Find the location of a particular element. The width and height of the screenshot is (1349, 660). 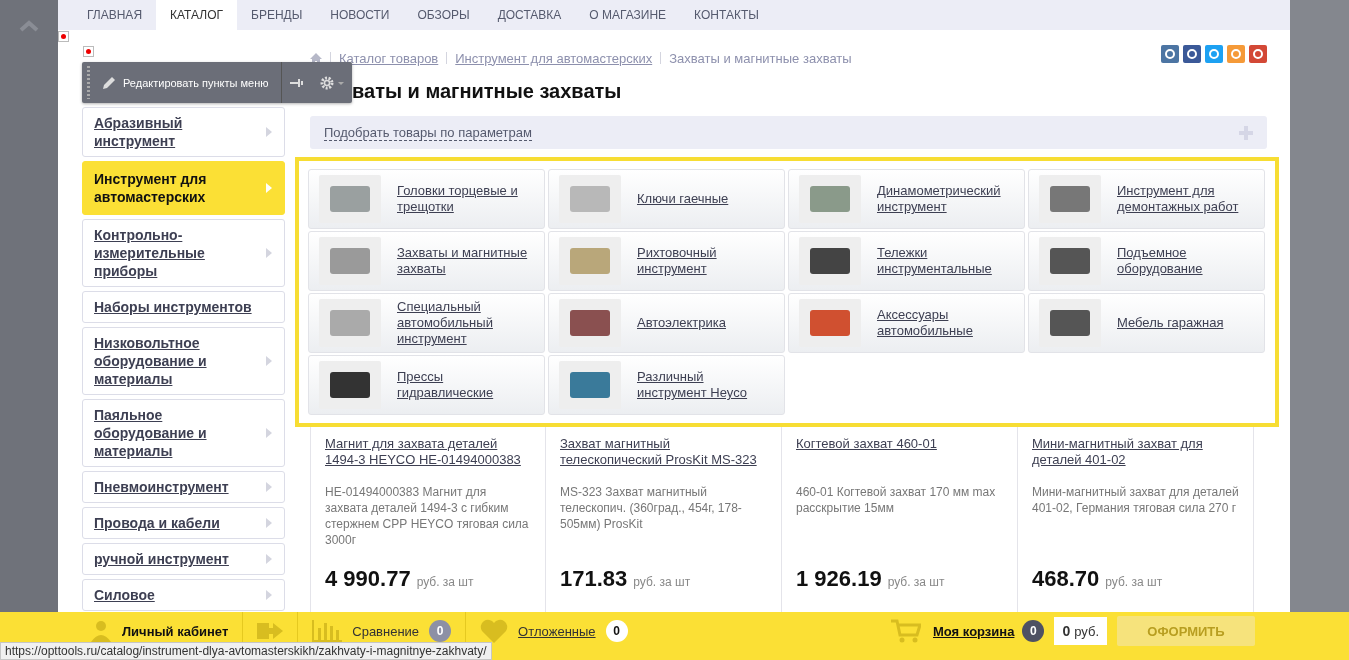

product-title: Когтевой захват 460-01 is located at coordinates (899, 460).